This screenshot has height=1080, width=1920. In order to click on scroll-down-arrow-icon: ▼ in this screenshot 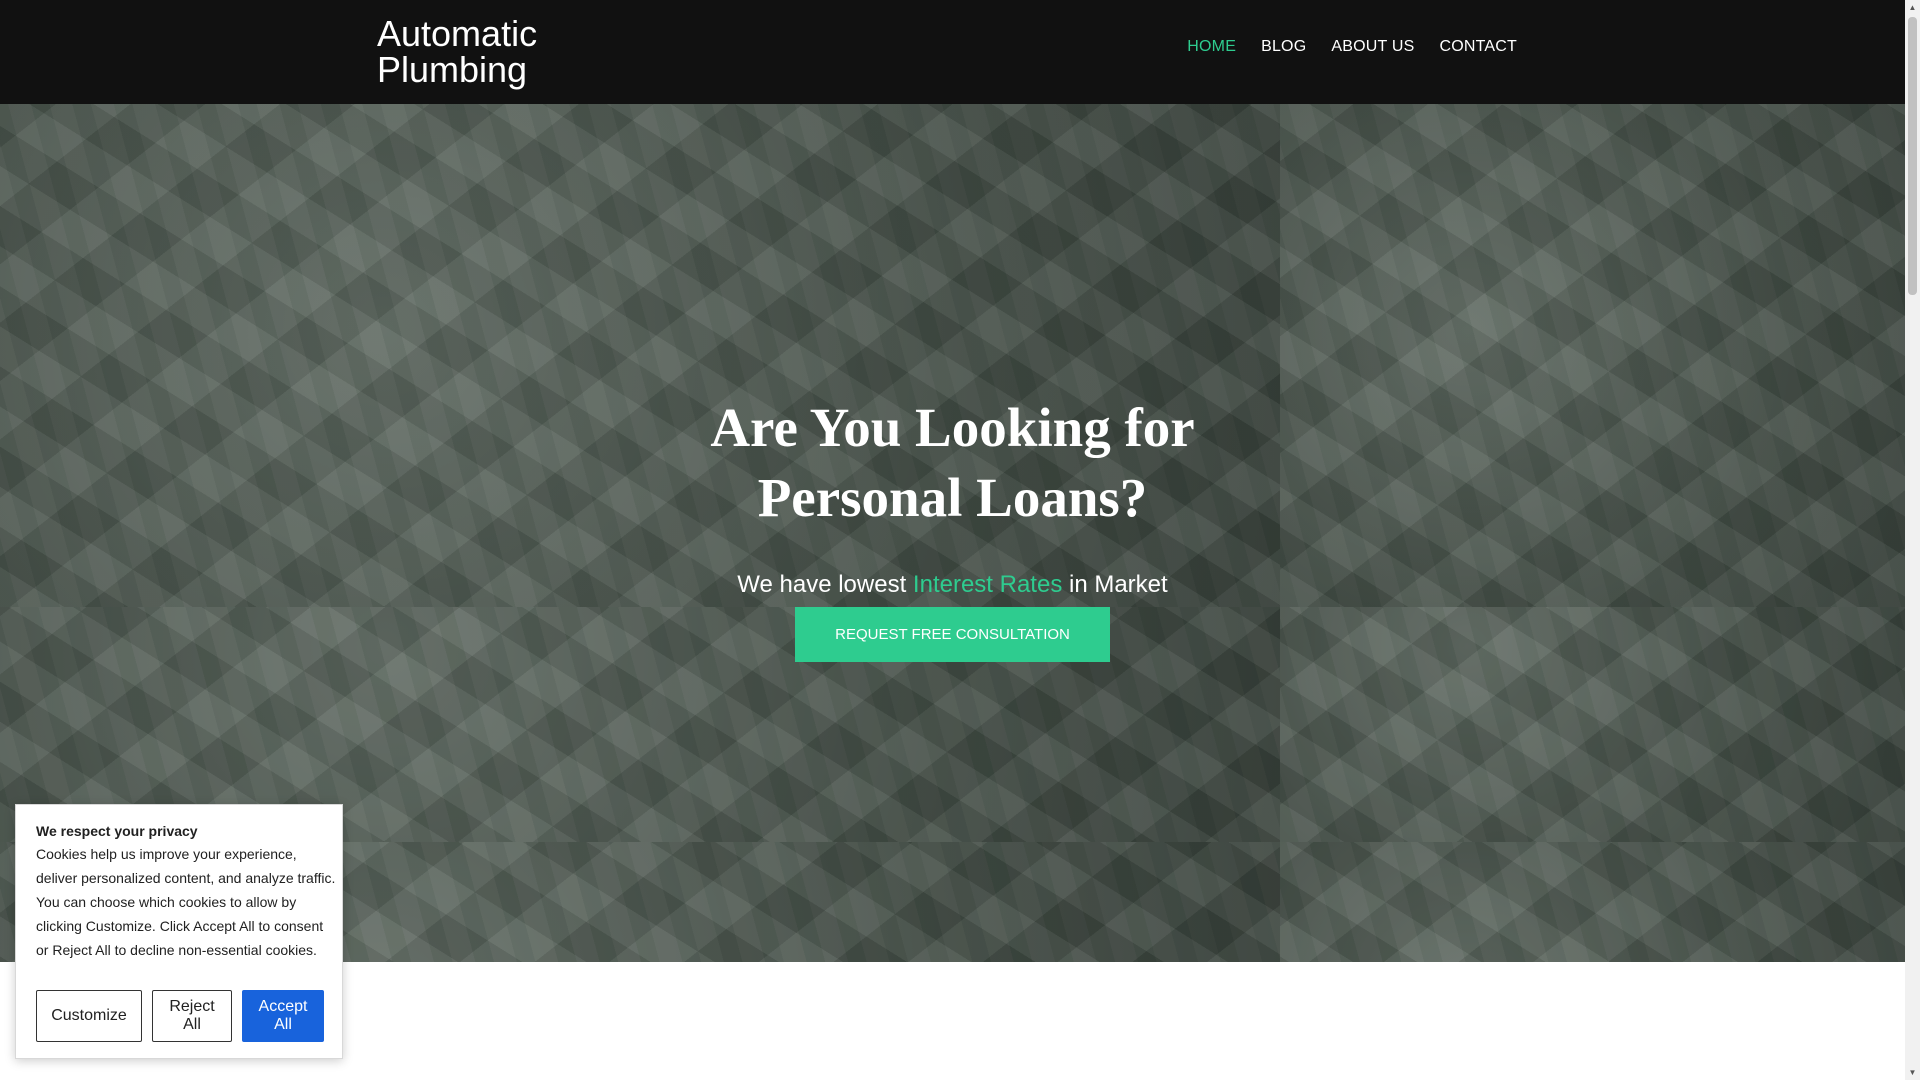, I will do `click(1912, 1072)`.